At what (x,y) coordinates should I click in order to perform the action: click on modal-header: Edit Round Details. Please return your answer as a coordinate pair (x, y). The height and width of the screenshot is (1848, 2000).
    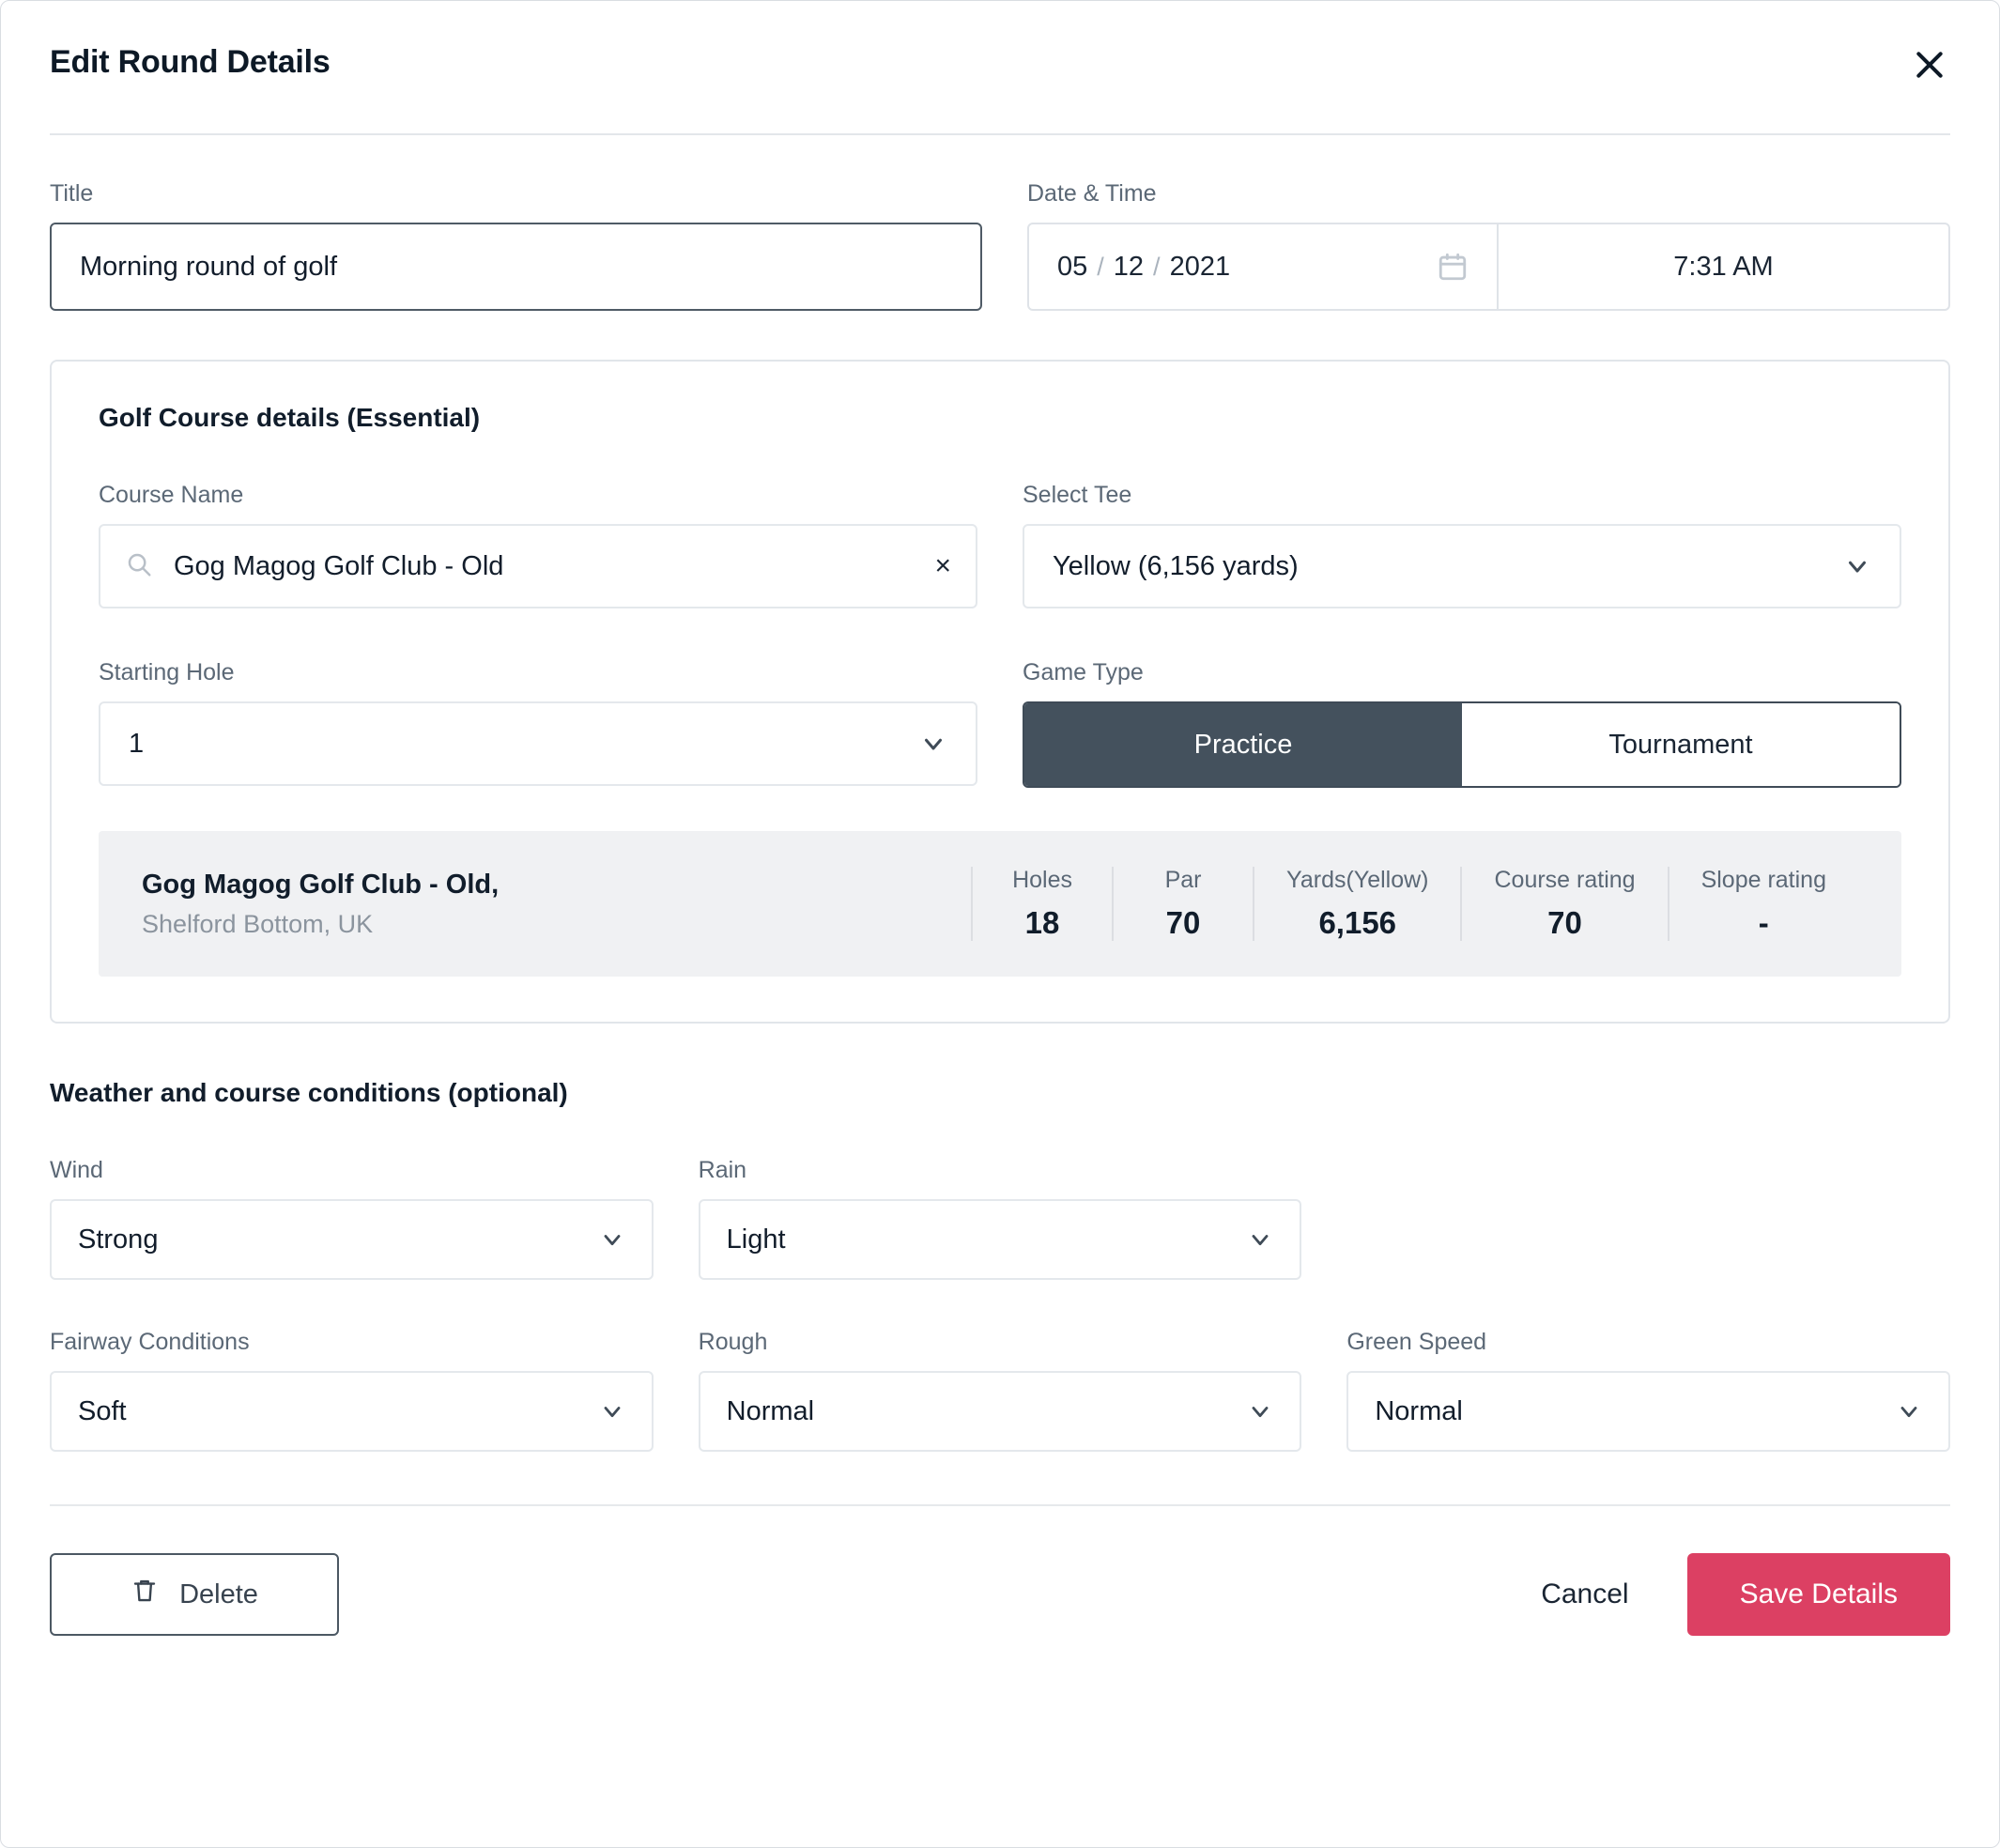
    Looking at the image, I should click on (1000, 46).